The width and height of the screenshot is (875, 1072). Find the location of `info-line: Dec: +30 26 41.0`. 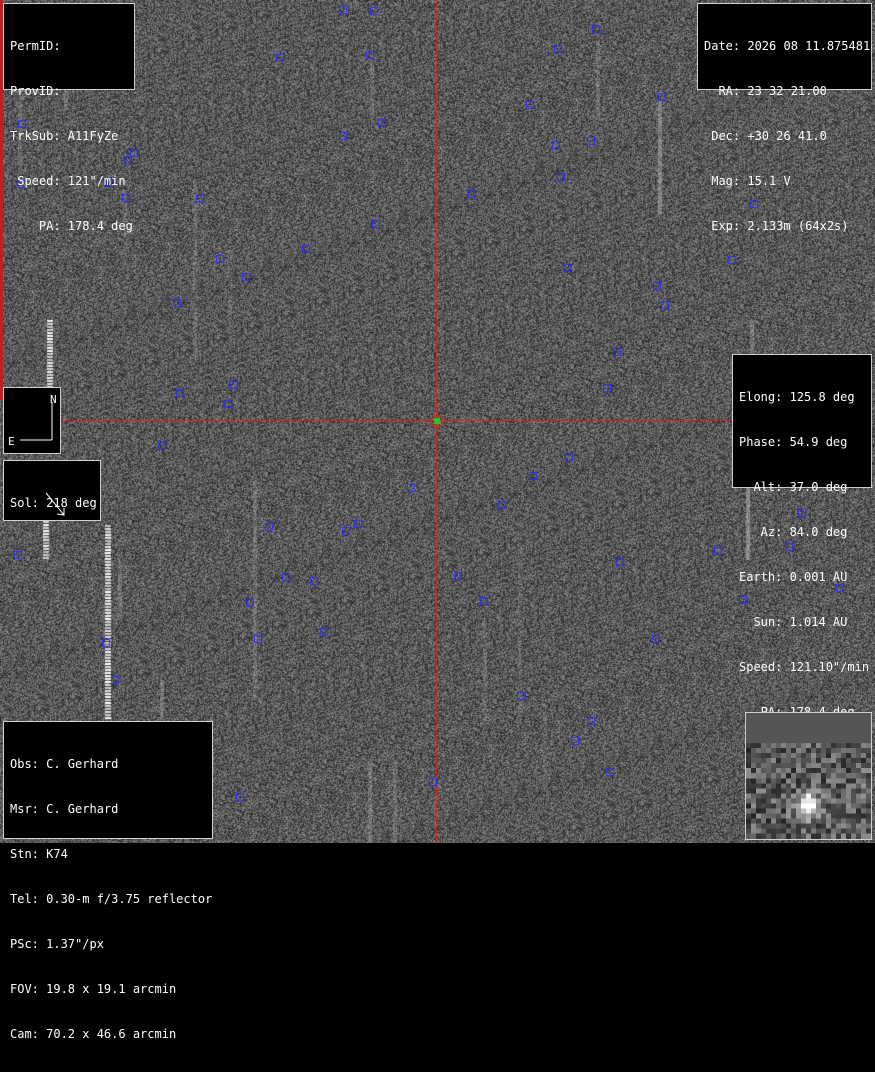

info-line: Dec: +30 26 41.0 is located at coordinates (765, 136).